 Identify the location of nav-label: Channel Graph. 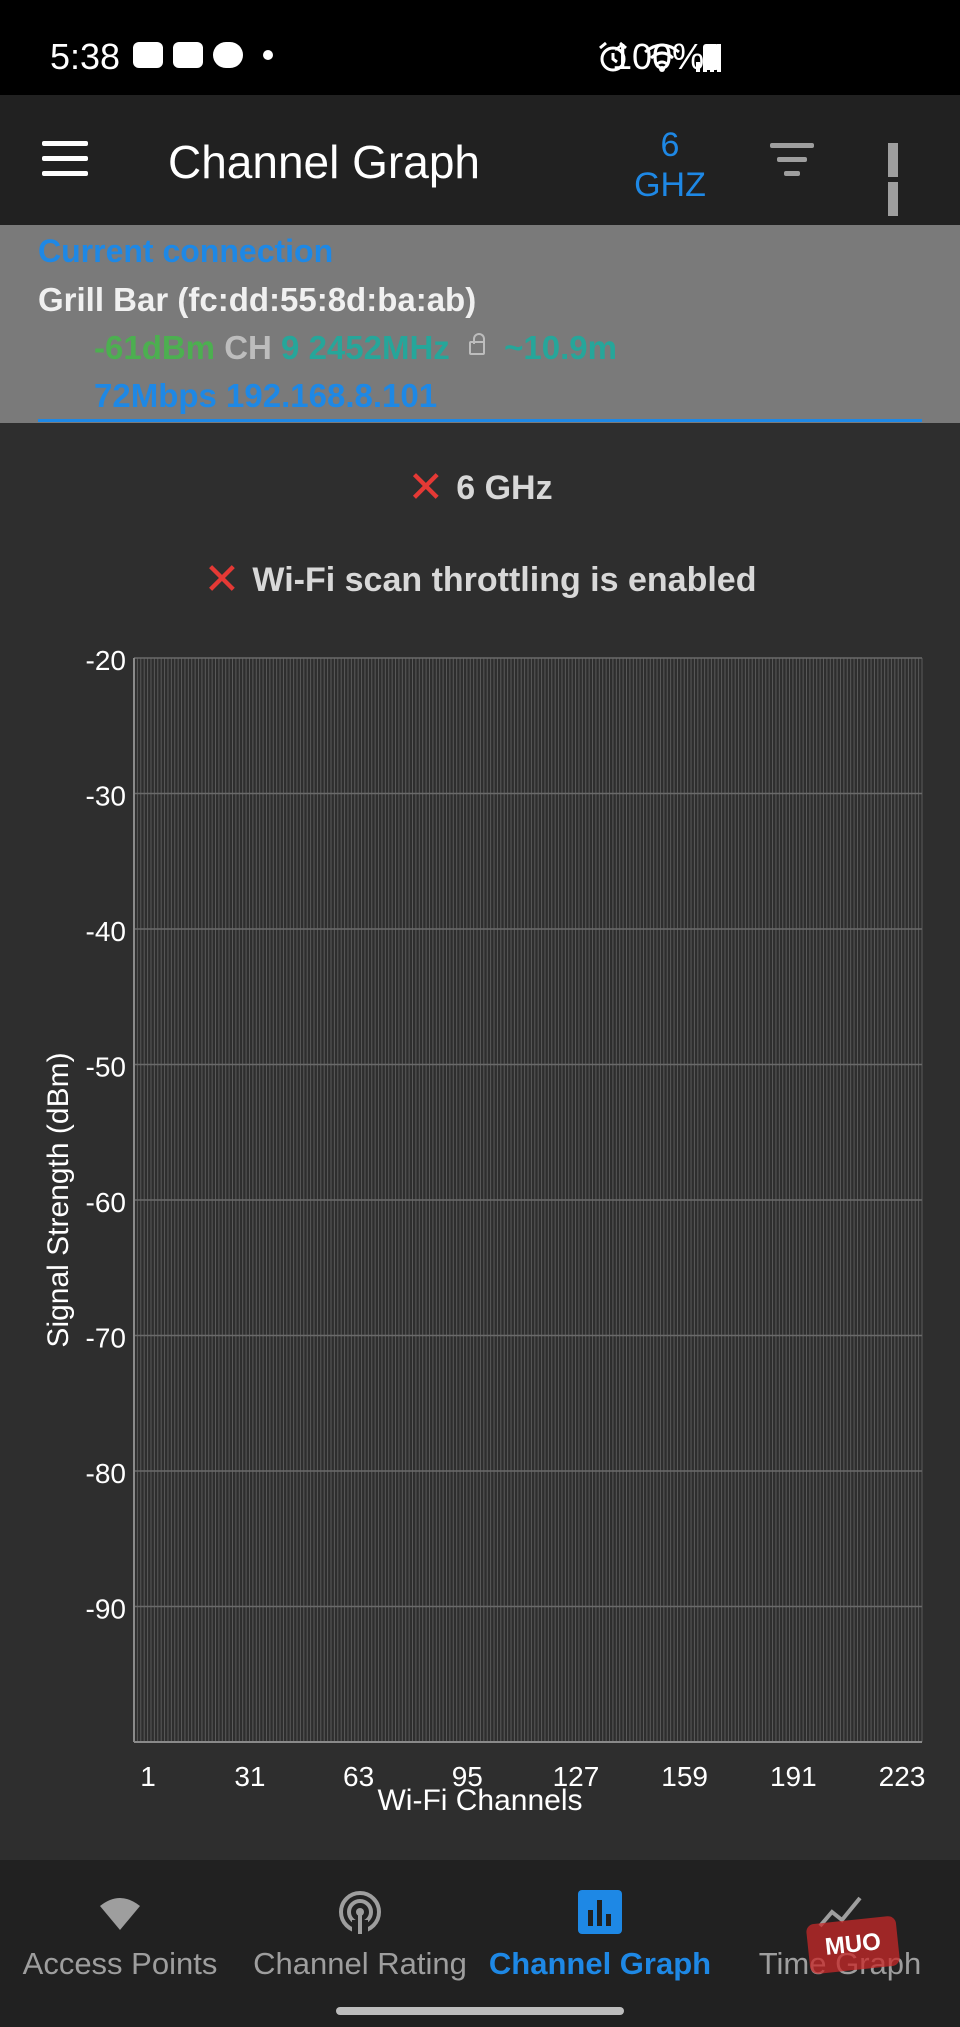
(600, 1963).